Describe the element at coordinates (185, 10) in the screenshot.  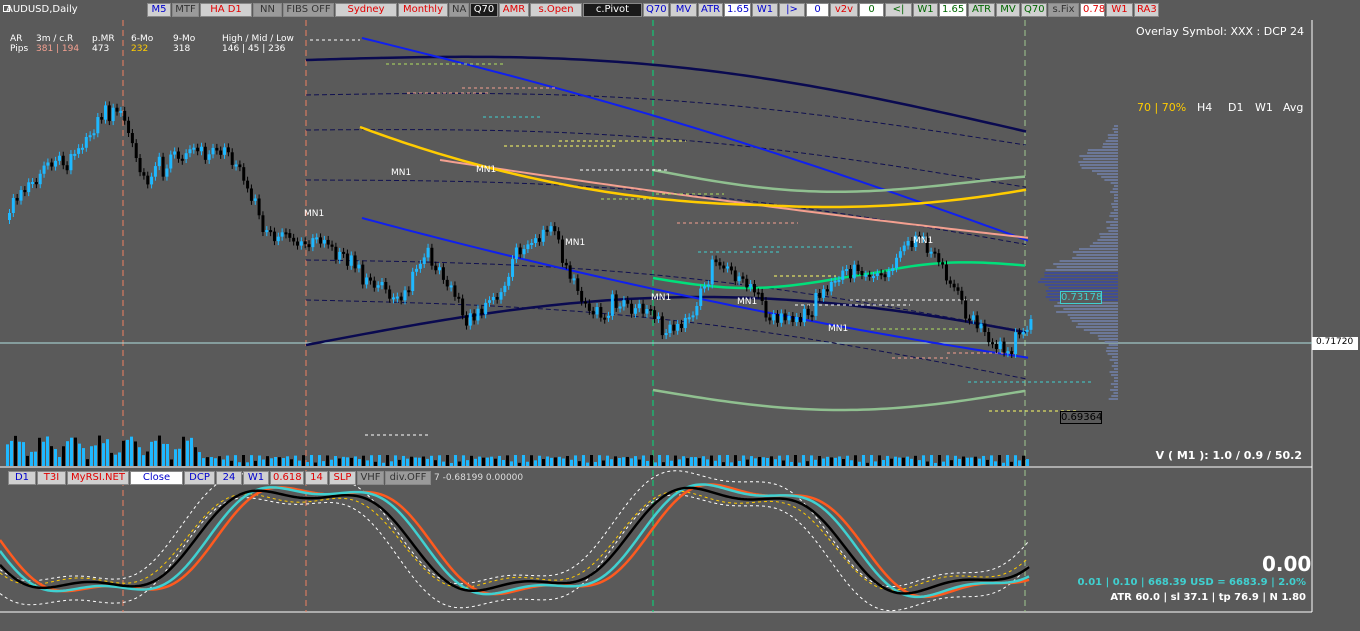
I see `toolbar-button-mtf: MTF` at that location.